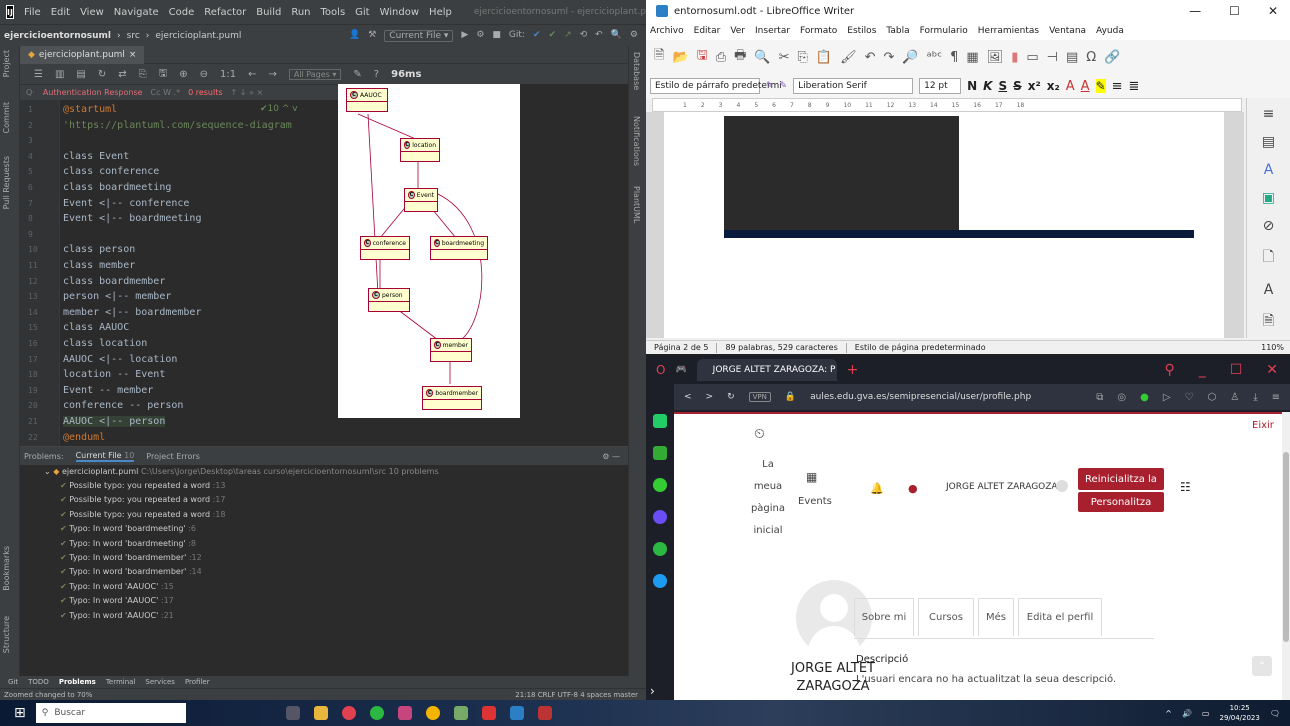 The height and width of the screenshot is (726, 1290). Describe the element at coordinates (1255, 397) in the screenshot. I see `download-icon: ⤓` at that location.